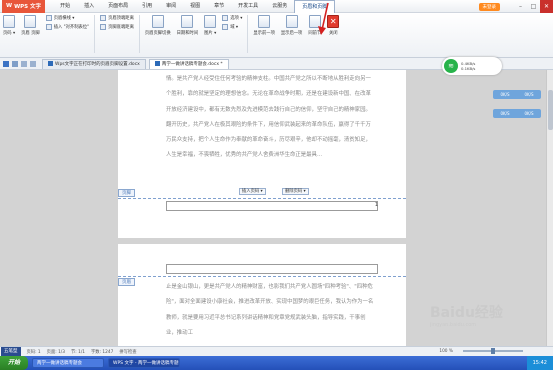  What do you see at coordinates (9, 21) in the screenshot?
I see `page-number-icon` at bounding box center [9, 21].